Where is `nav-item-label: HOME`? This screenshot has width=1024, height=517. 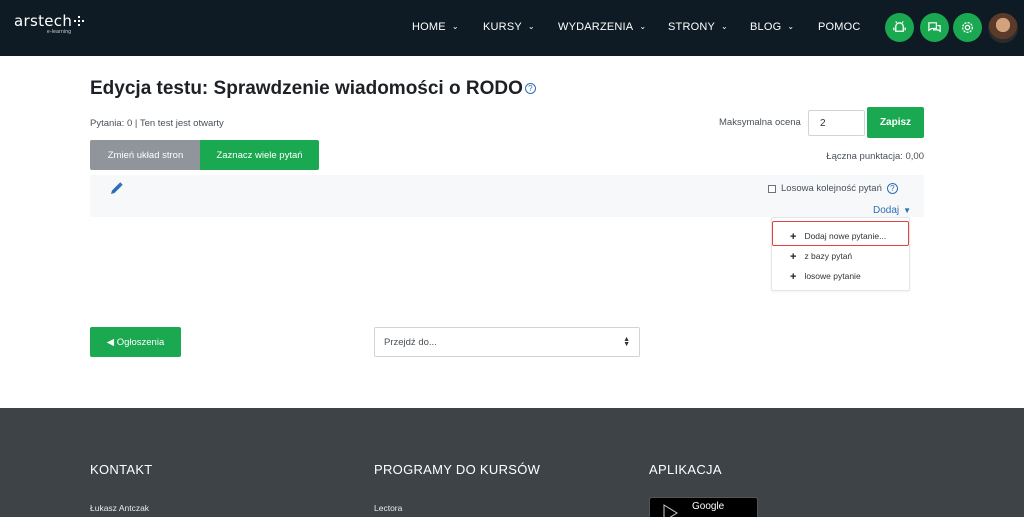
nav-item-label: HOME is located at coordinates (429, 27).